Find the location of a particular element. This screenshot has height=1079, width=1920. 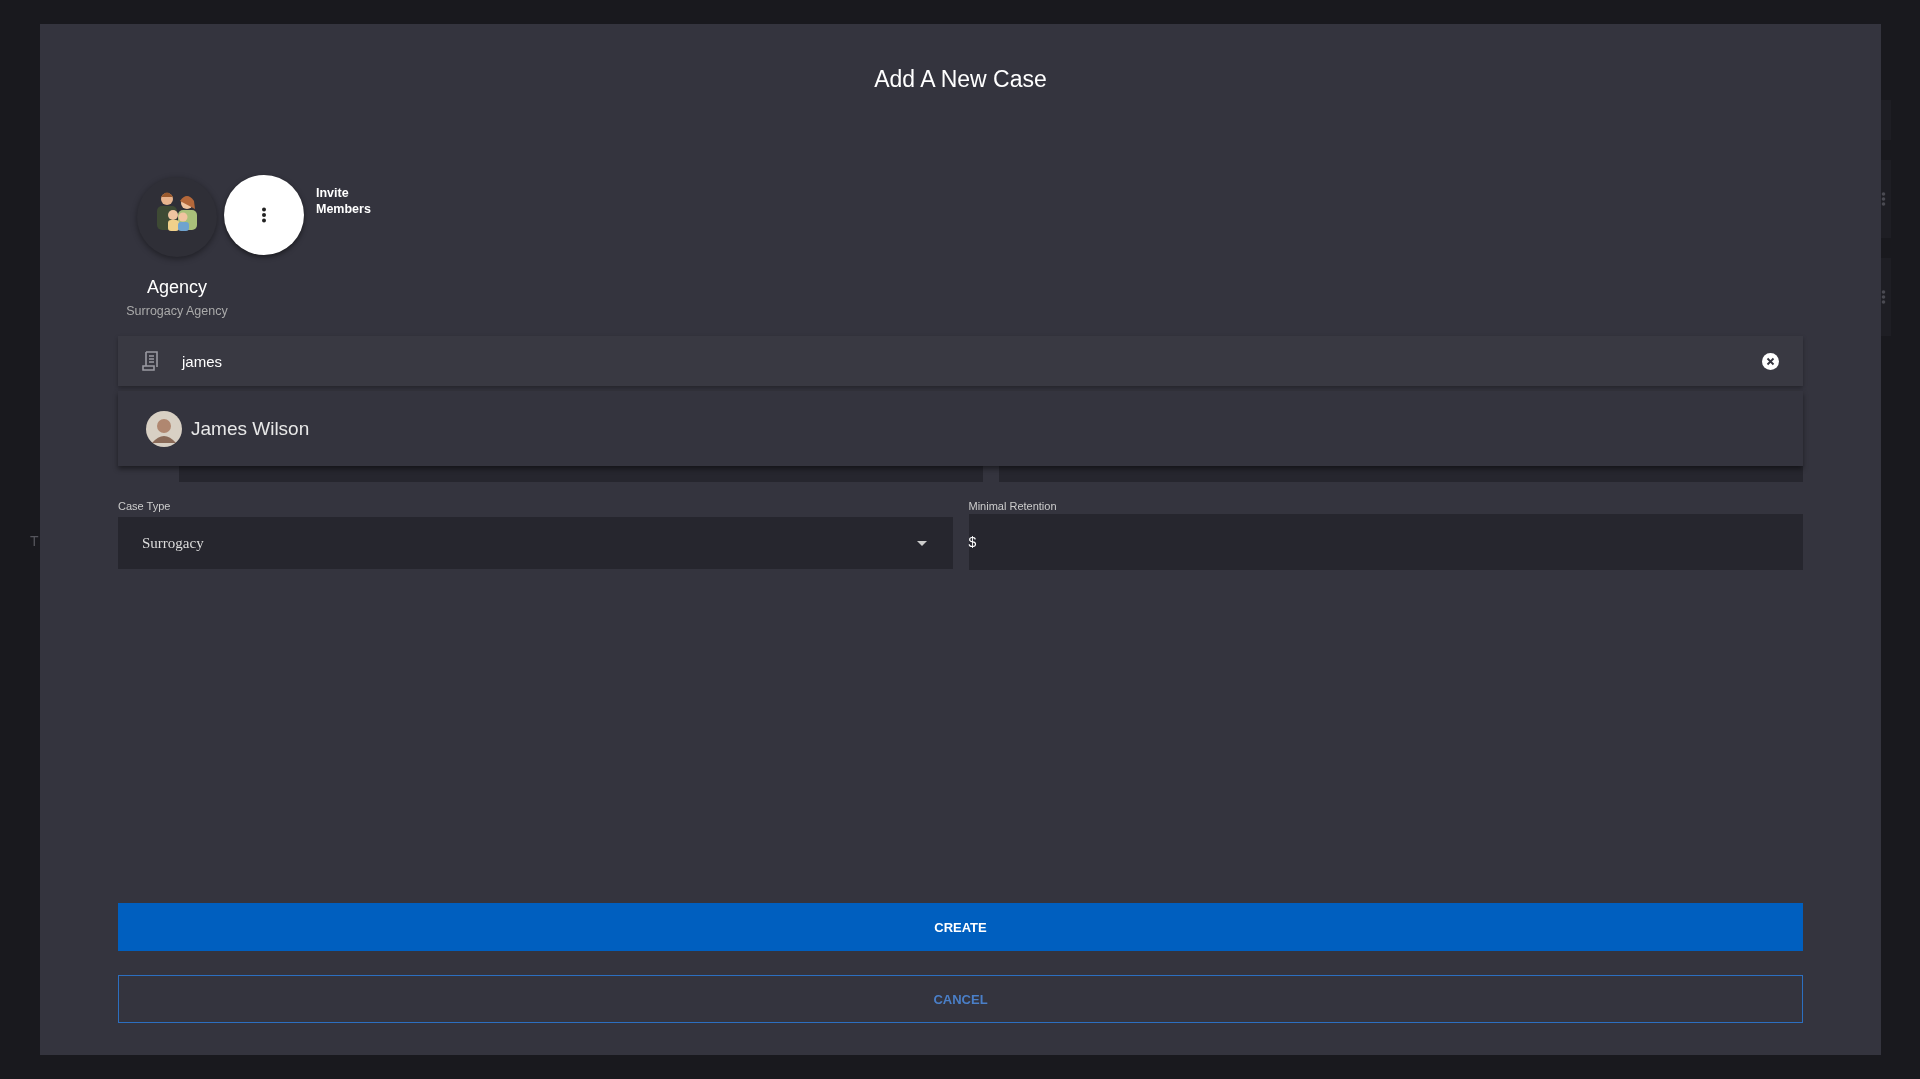

create-button: CREATE is located at coordinates (960, 927).